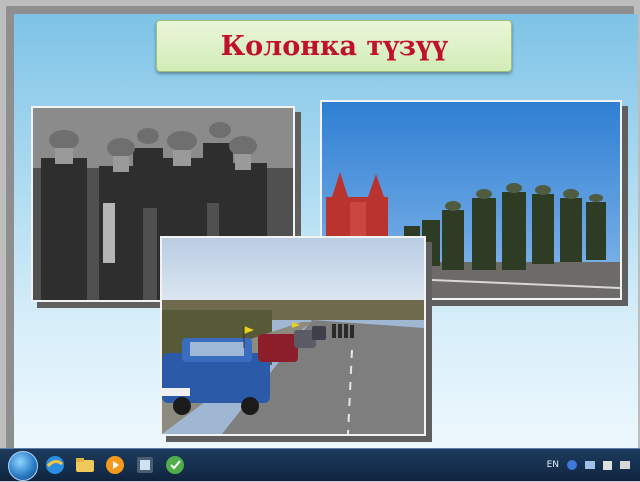 This screenshot has height=482, width=640. What do you see at coordinates (175, 465) in the screenshot?
I see `browser-icon` at bounding box center [175, 465].